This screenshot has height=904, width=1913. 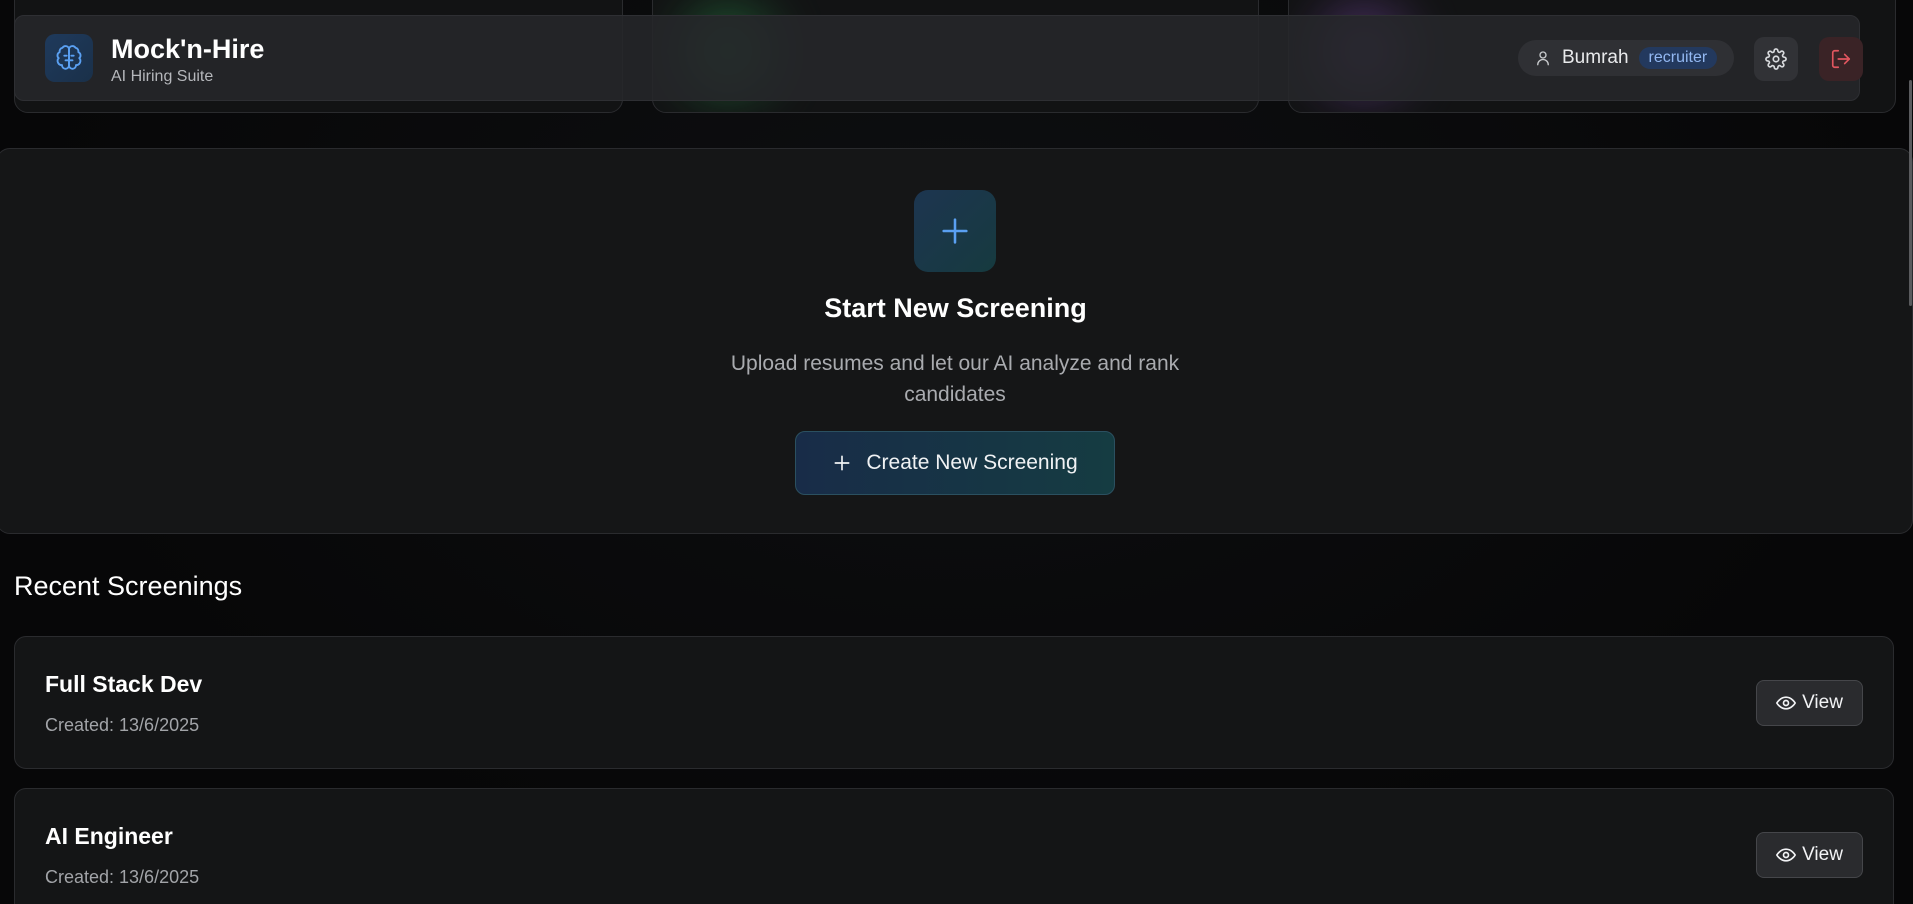 I want to click on recent-screenings-heading: Recent Screenings, so click(x=128, y=586).